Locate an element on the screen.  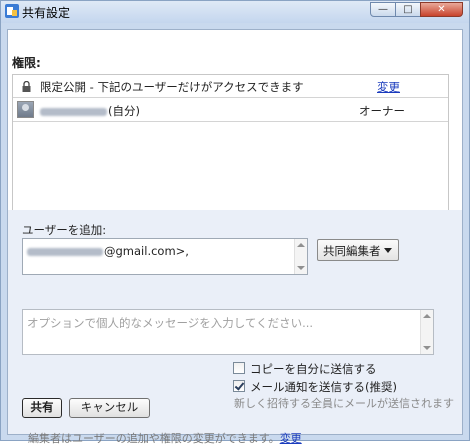
notify-label: メール通知を送信する(推奨) is located at coordinates (323, 387).